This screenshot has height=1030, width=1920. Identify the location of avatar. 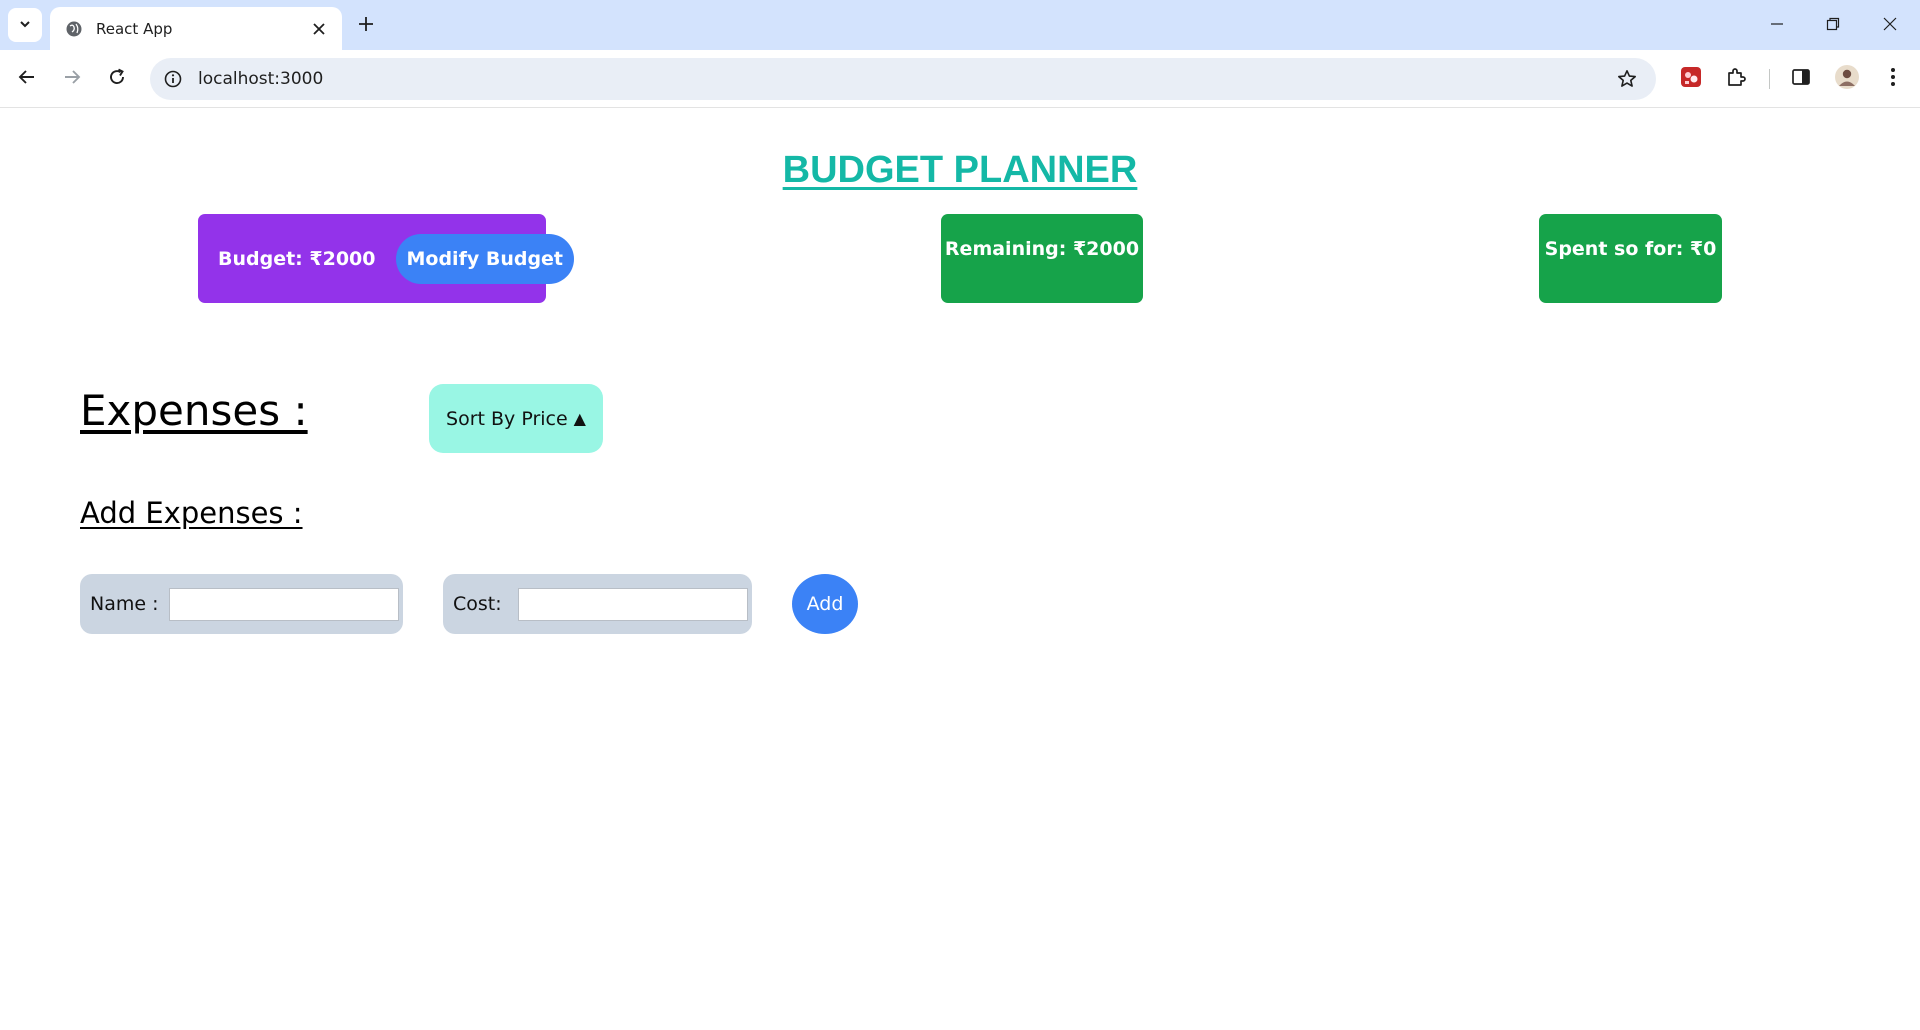
(1847, 79).